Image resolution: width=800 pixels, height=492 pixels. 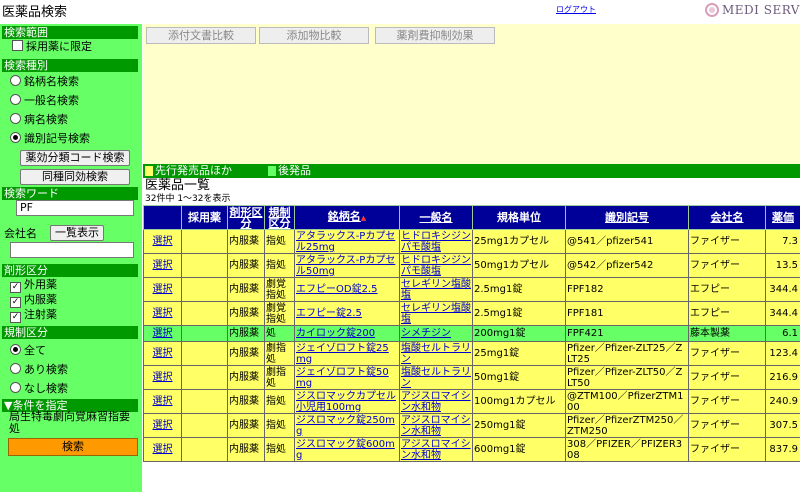 I want to click on regulation-cell: 劇指処, so click(x=279, y=353).